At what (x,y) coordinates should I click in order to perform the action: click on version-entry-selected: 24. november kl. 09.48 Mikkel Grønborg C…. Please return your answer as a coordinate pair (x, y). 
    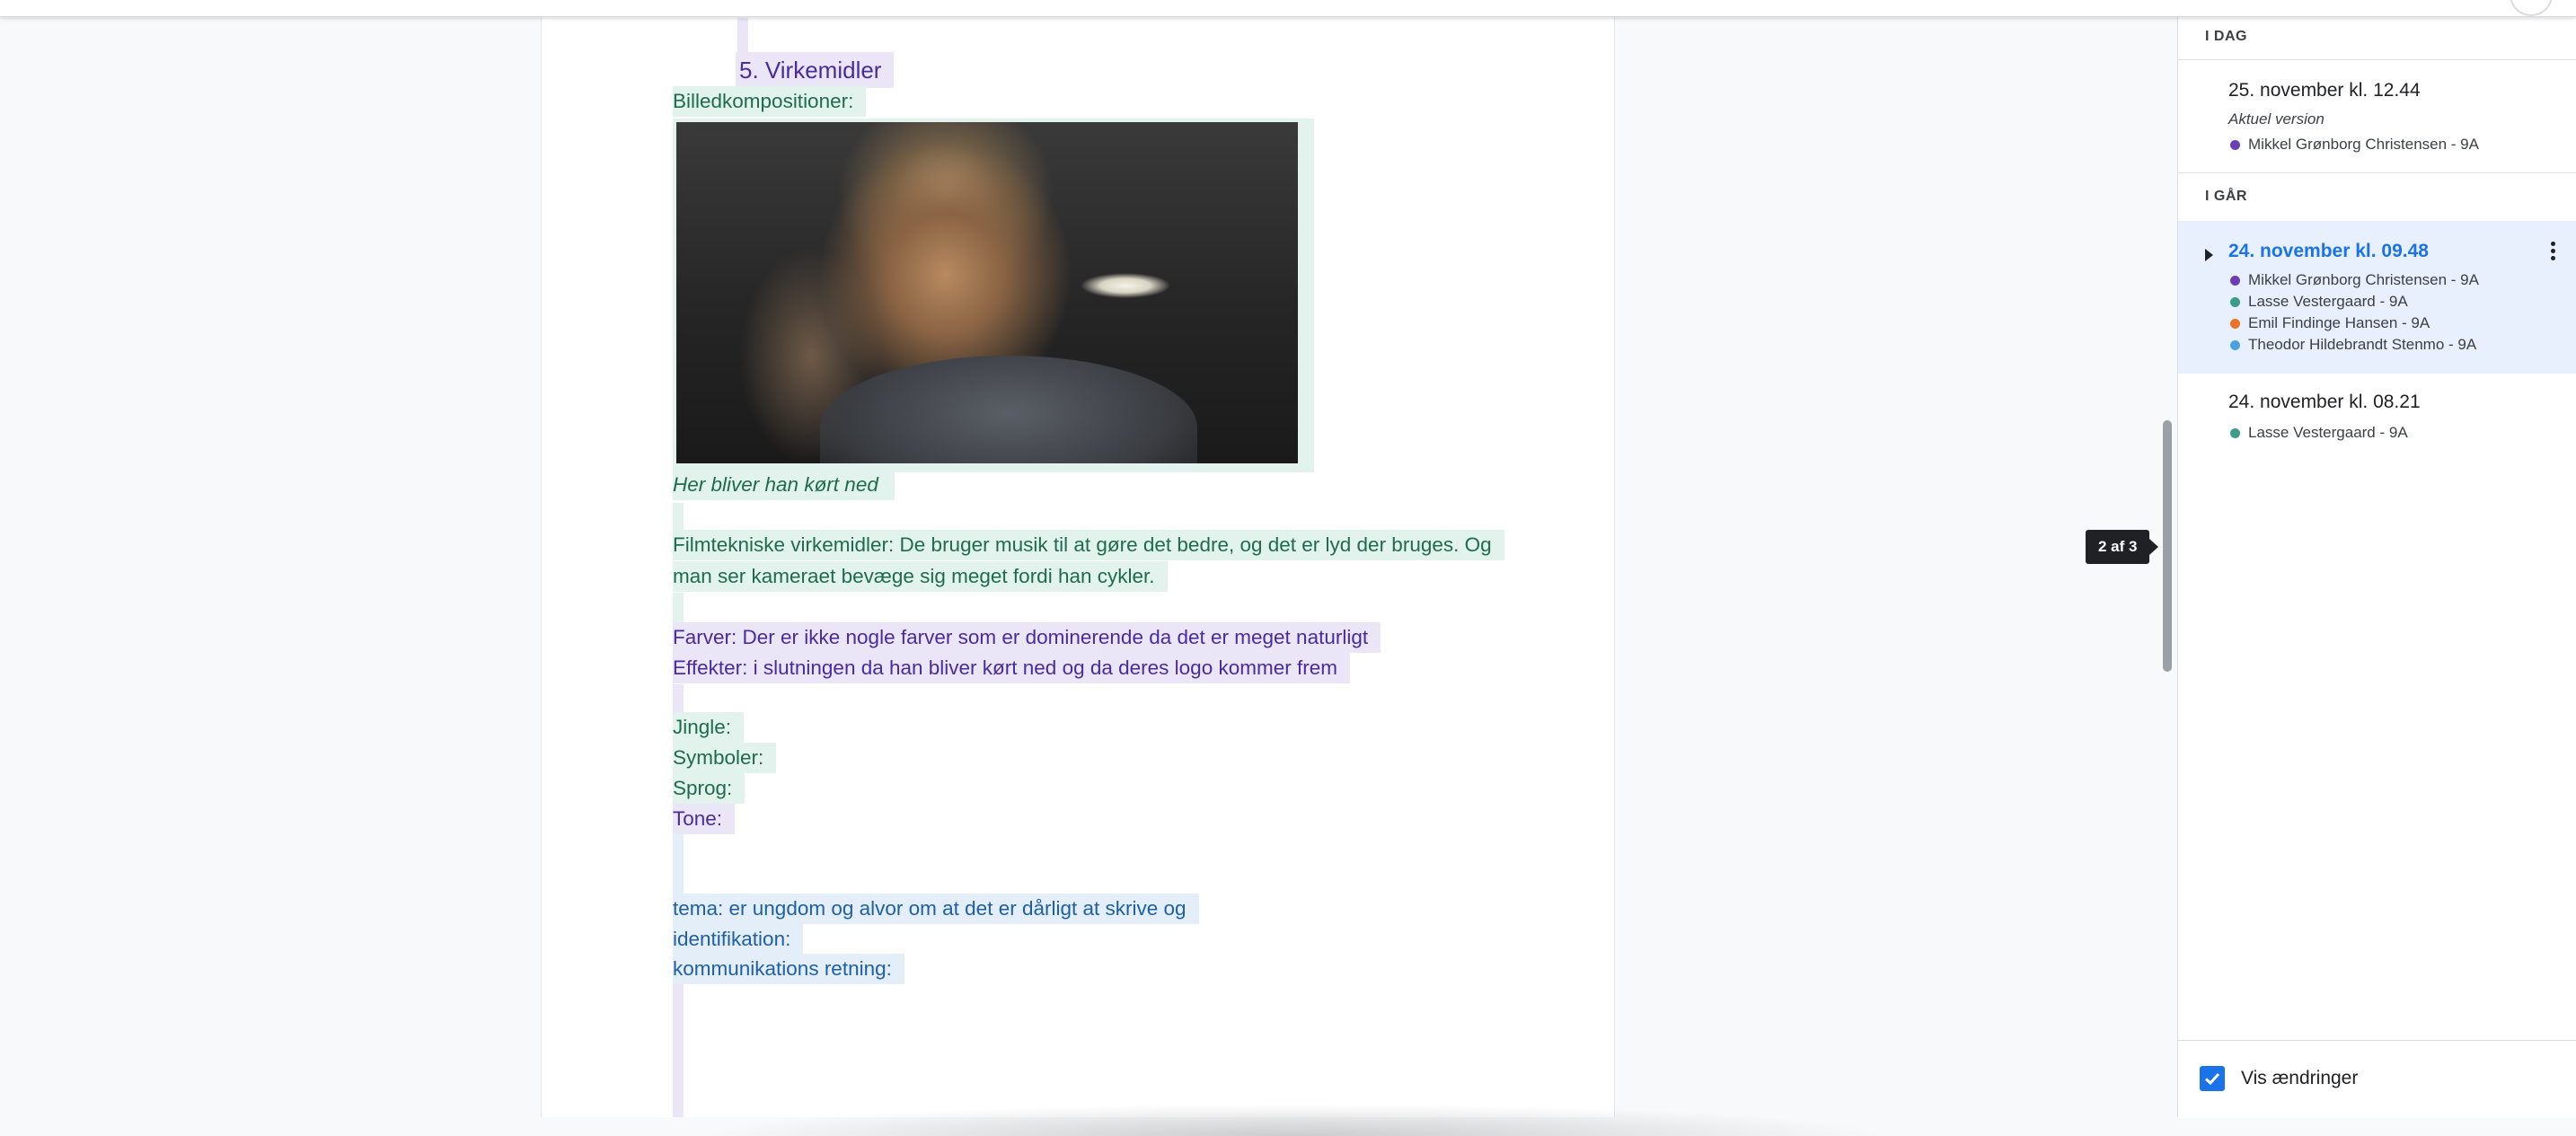
    Looking at the image, I should click on (2377, 297).